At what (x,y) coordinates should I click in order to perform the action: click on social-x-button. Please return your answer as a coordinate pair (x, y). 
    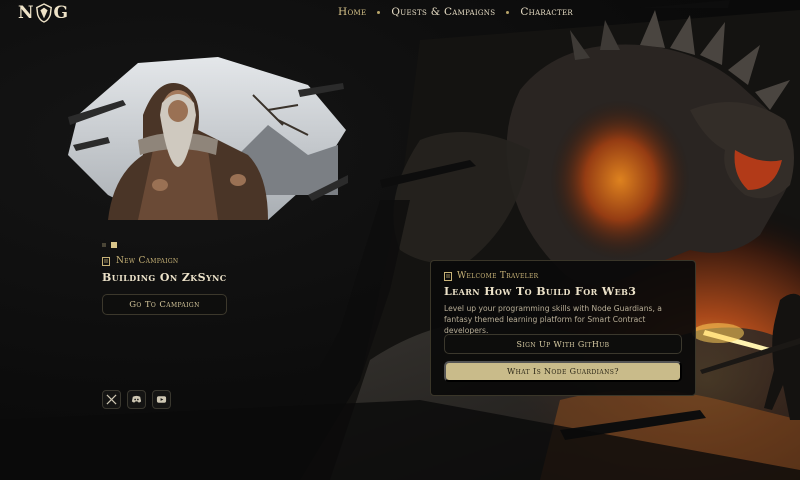
    Looking at the image, I should click on (111, 399).